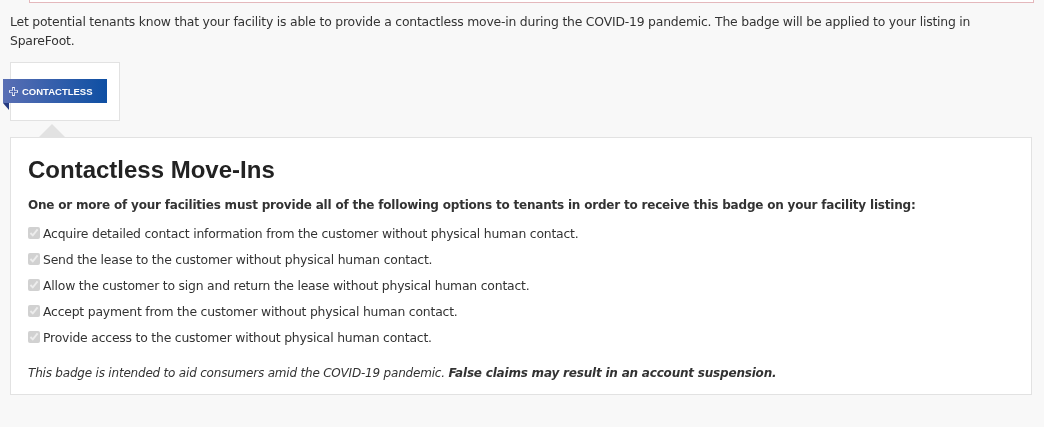  I want to click on requirement-text: One or more of your facilities must provide all of the following options to tenants in order to receive this badge on your facility listing:, so click(472, 205).